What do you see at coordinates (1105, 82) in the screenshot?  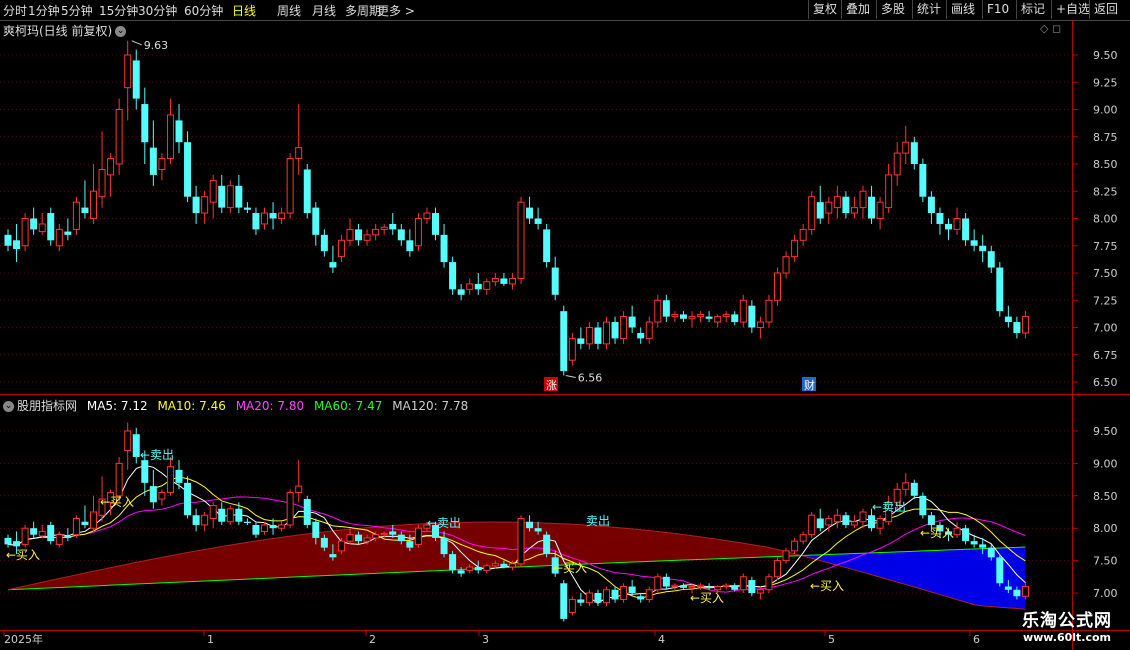 I see `y-tick-label: 9.25` at bounding box center [1105, 82].